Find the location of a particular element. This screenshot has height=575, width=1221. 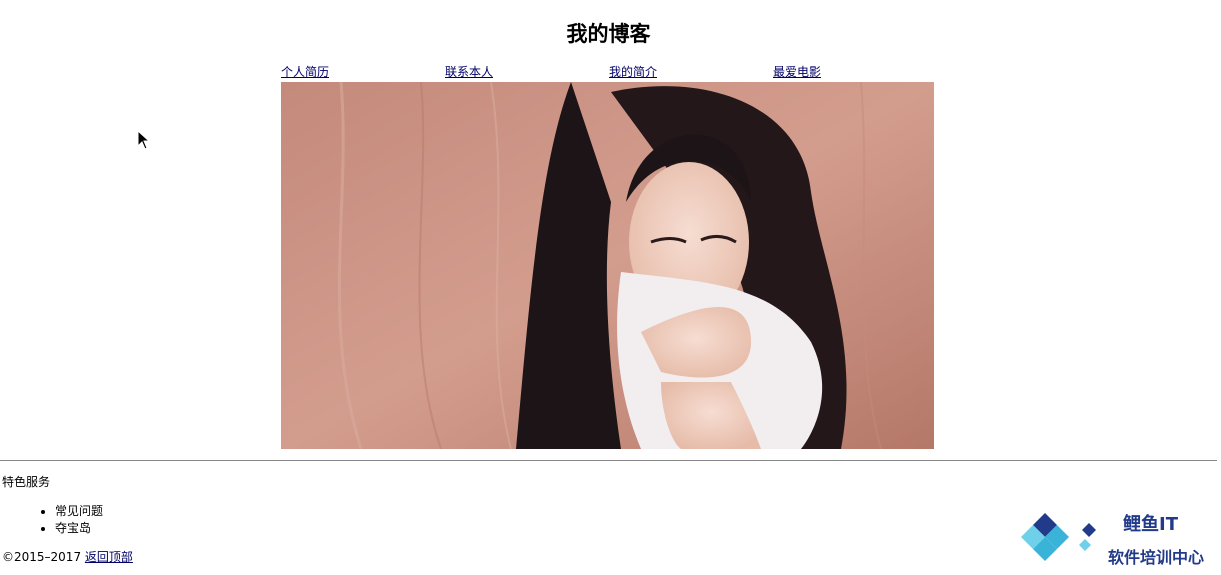

logo-line-2: 软件培训中心 is located at coordinates (1156, 557).